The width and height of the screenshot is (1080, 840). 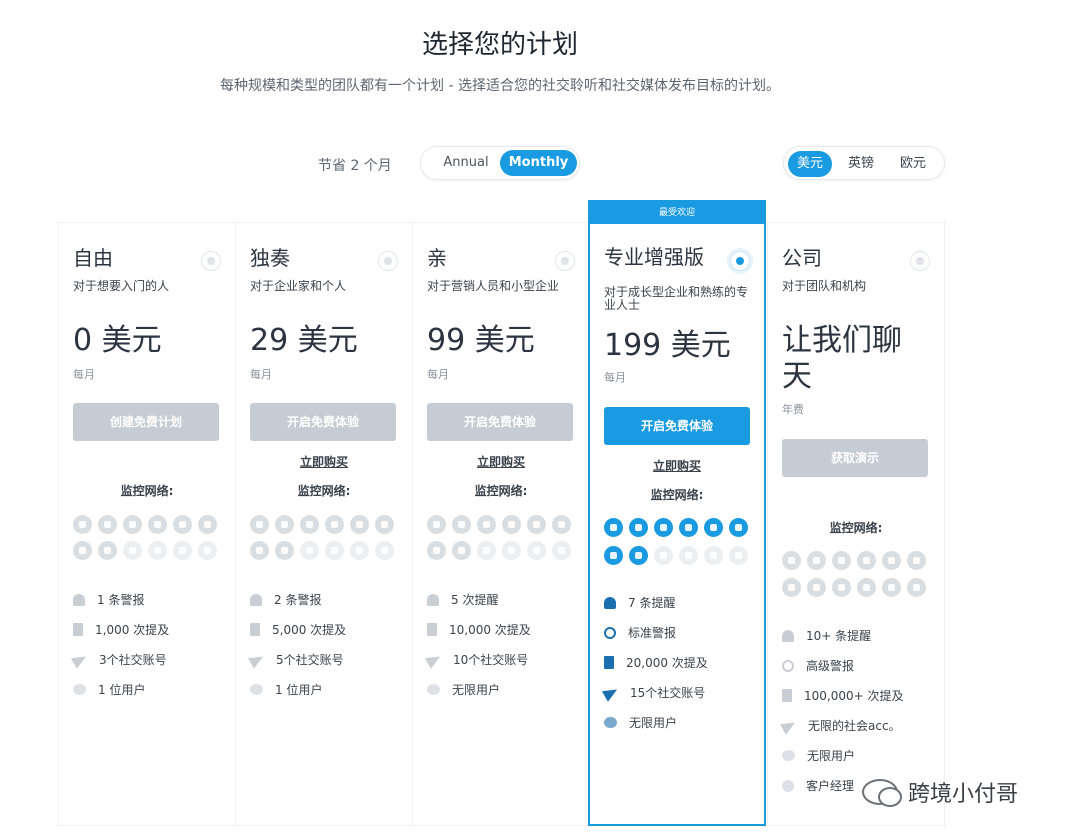 What do you see at coordinates (677, 213) in the screenshot?
I see `most-popular-ribbon: 最受欢迎` at bounding box center [677, 213].